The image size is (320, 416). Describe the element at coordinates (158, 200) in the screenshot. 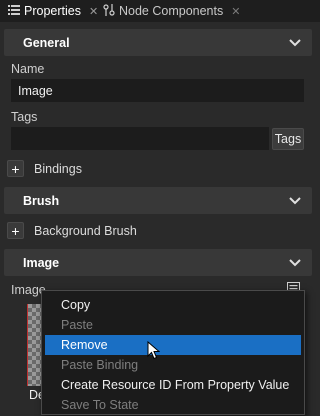

I see `section-header-brush: Brush` at that location.